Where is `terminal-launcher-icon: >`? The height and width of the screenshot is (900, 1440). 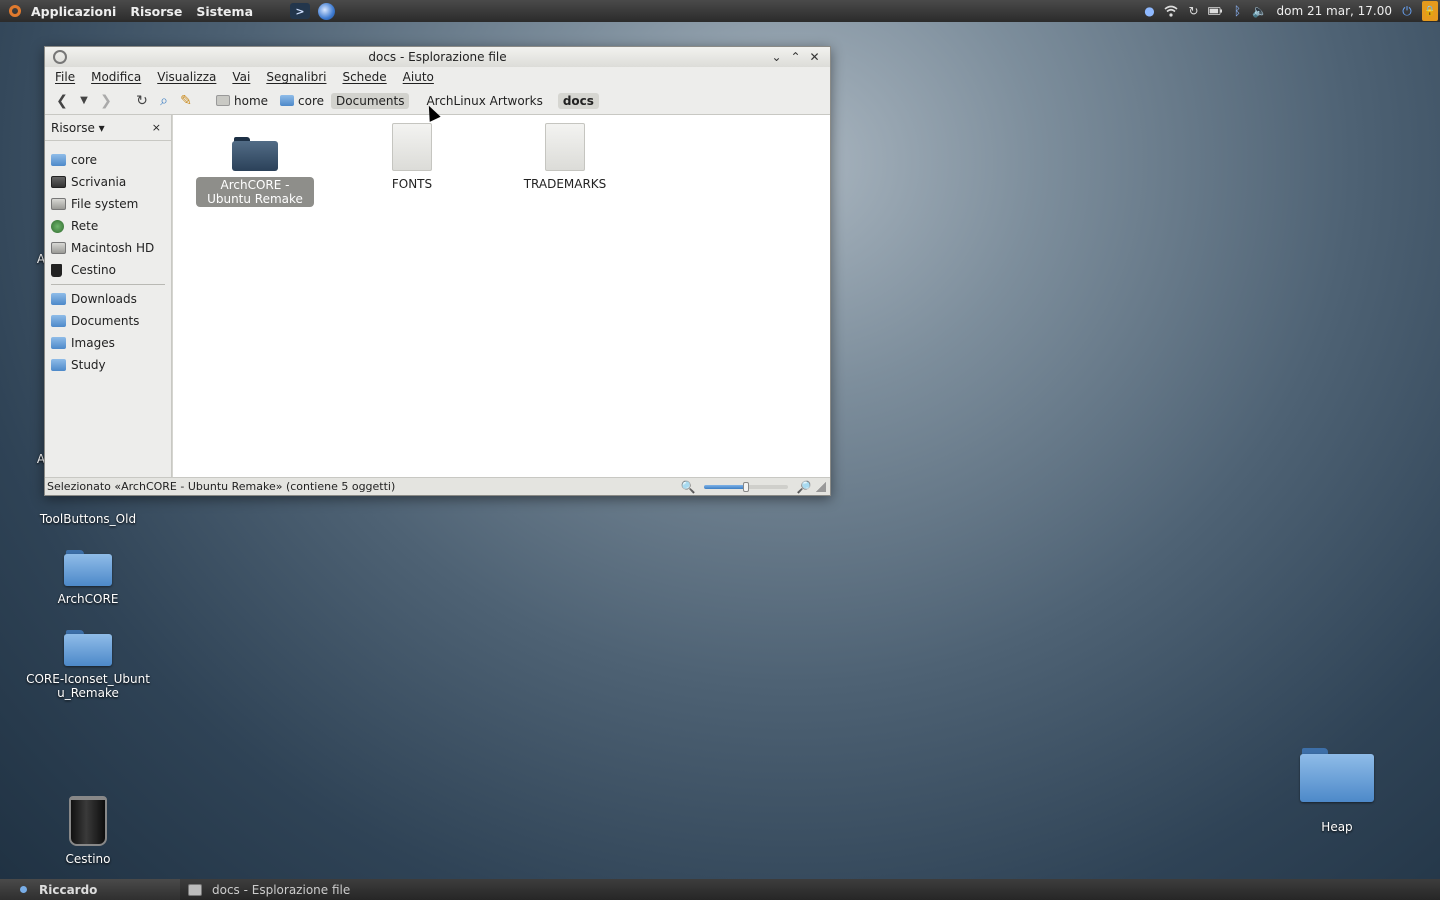
terminal-launcher-icon: > is located at coordinates (300, 11).